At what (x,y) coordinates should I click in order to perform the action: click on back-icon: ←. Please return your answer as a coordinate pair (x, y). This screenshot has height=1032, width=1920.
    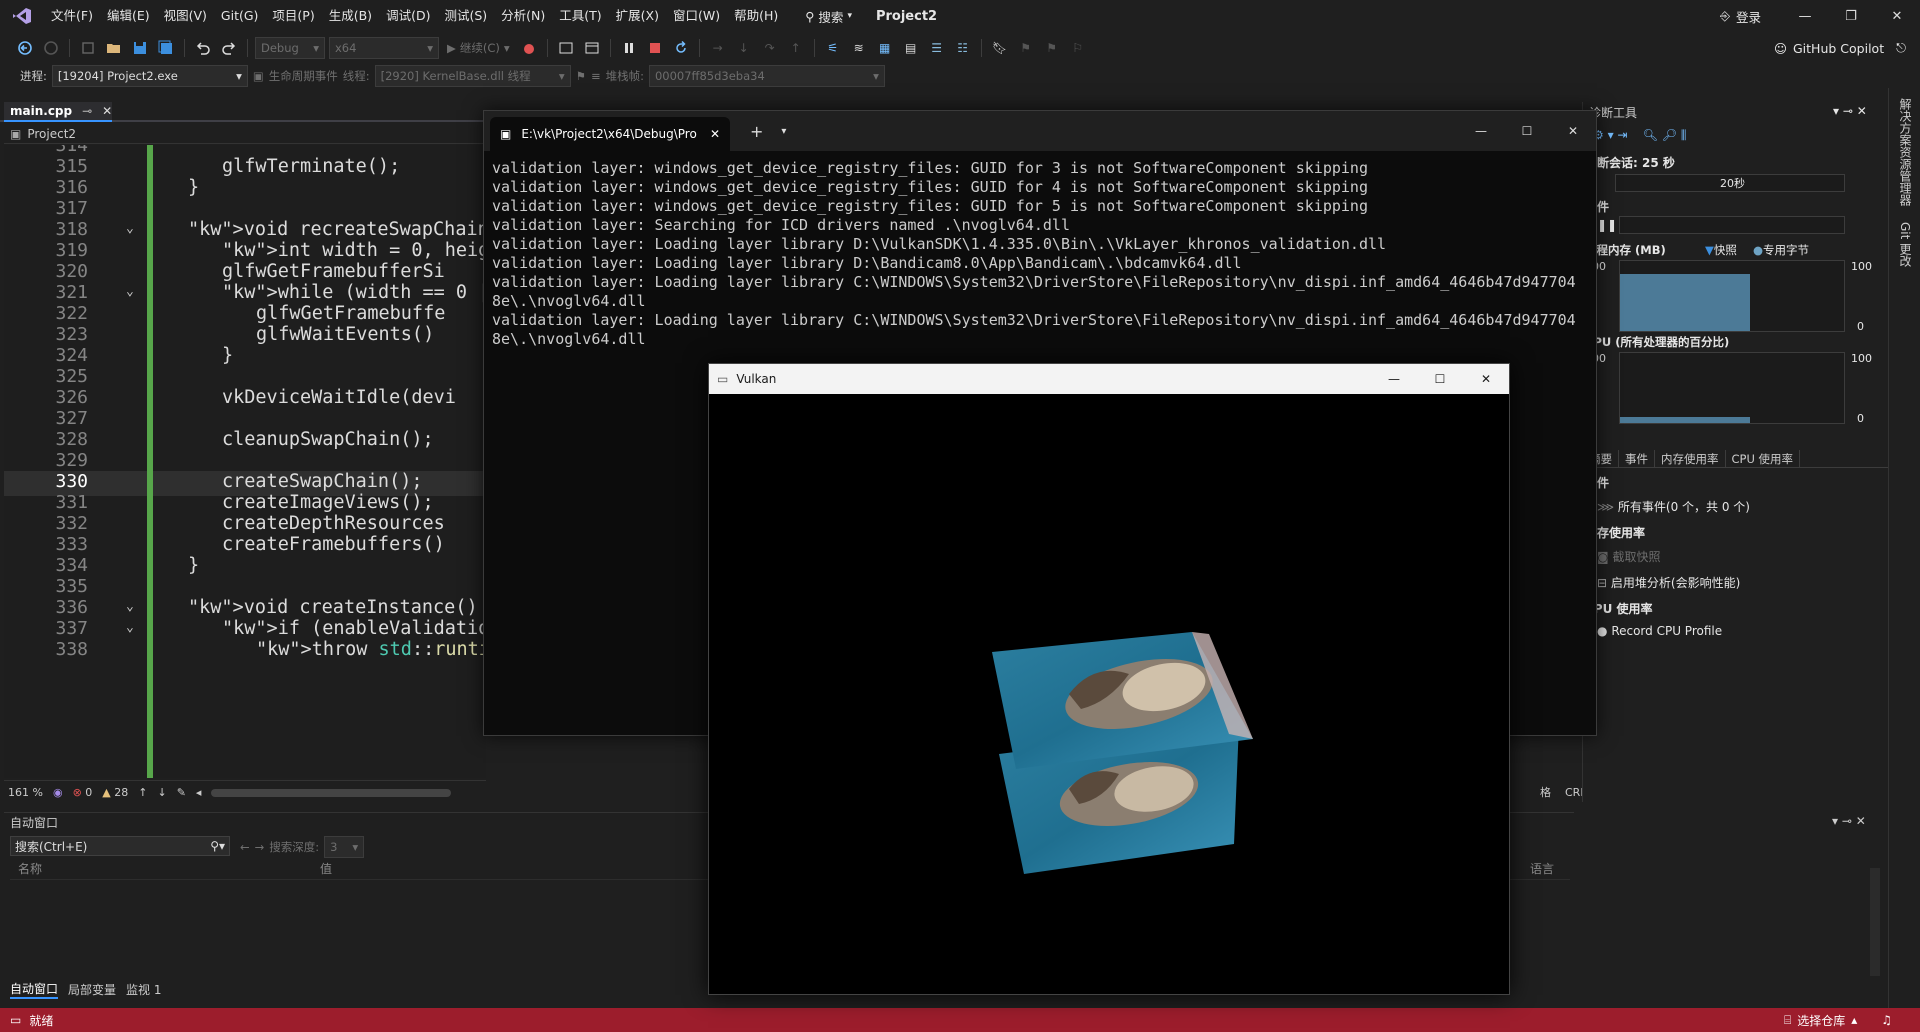
    Looking at the image, I should click on (245, 847).